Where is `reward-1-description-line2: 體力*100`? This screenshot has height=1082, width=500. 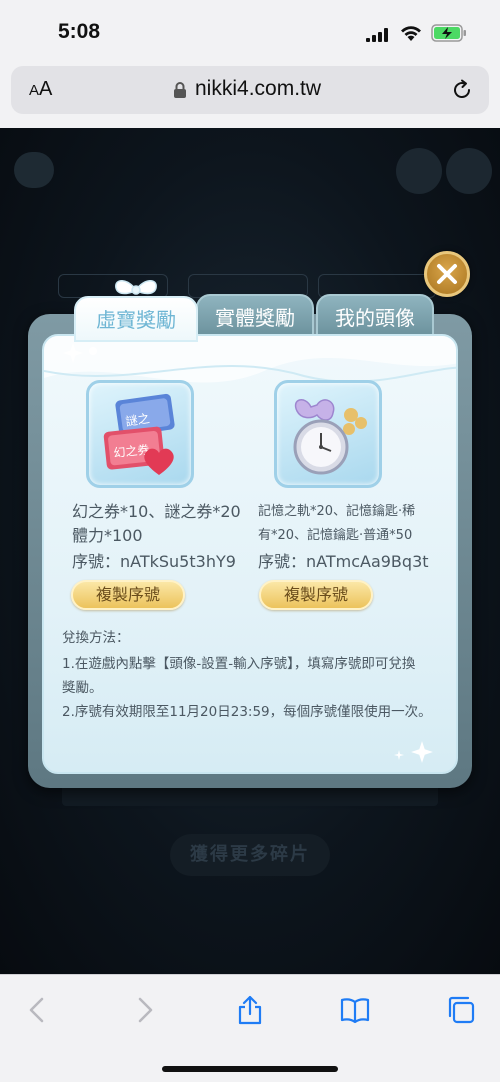 reward-1-description-line2: 體力*100 is located at coordinates (107, 535).